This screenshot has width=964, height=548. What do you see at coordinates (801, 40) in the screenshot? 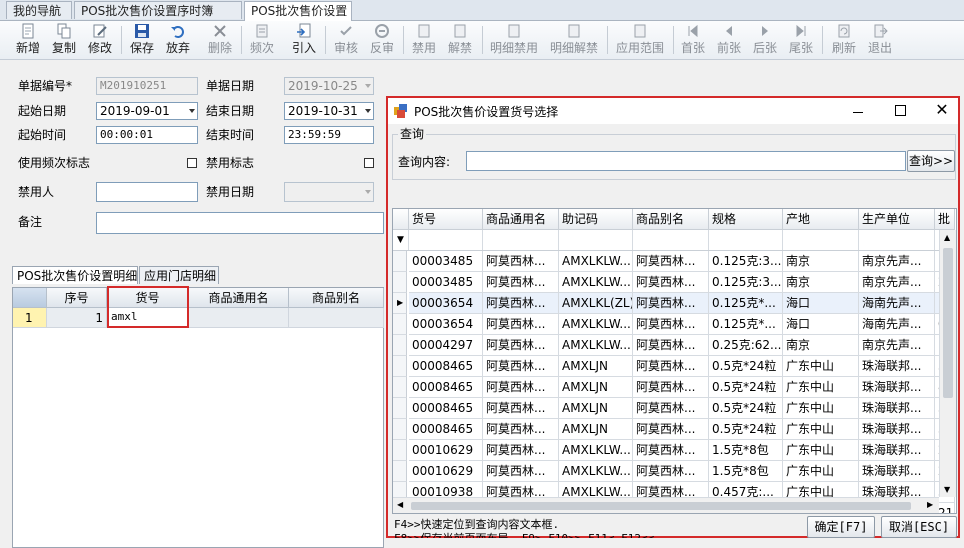
I see `last-record-button: 尾张` at bounding box center [801, 40].